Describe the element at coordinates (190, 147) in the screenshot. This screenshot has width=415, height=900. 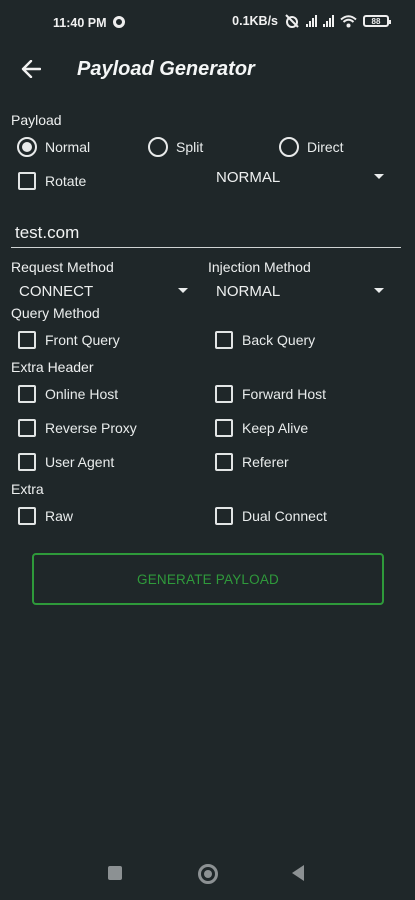
I see `radio-split-label: Split` at that location.